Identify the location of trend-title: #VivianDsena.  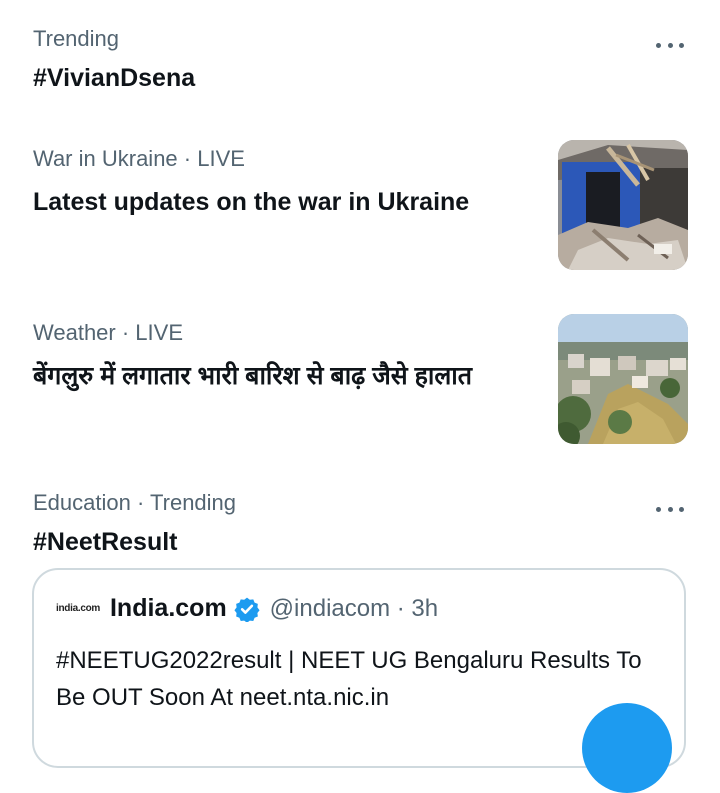
(114, 78).